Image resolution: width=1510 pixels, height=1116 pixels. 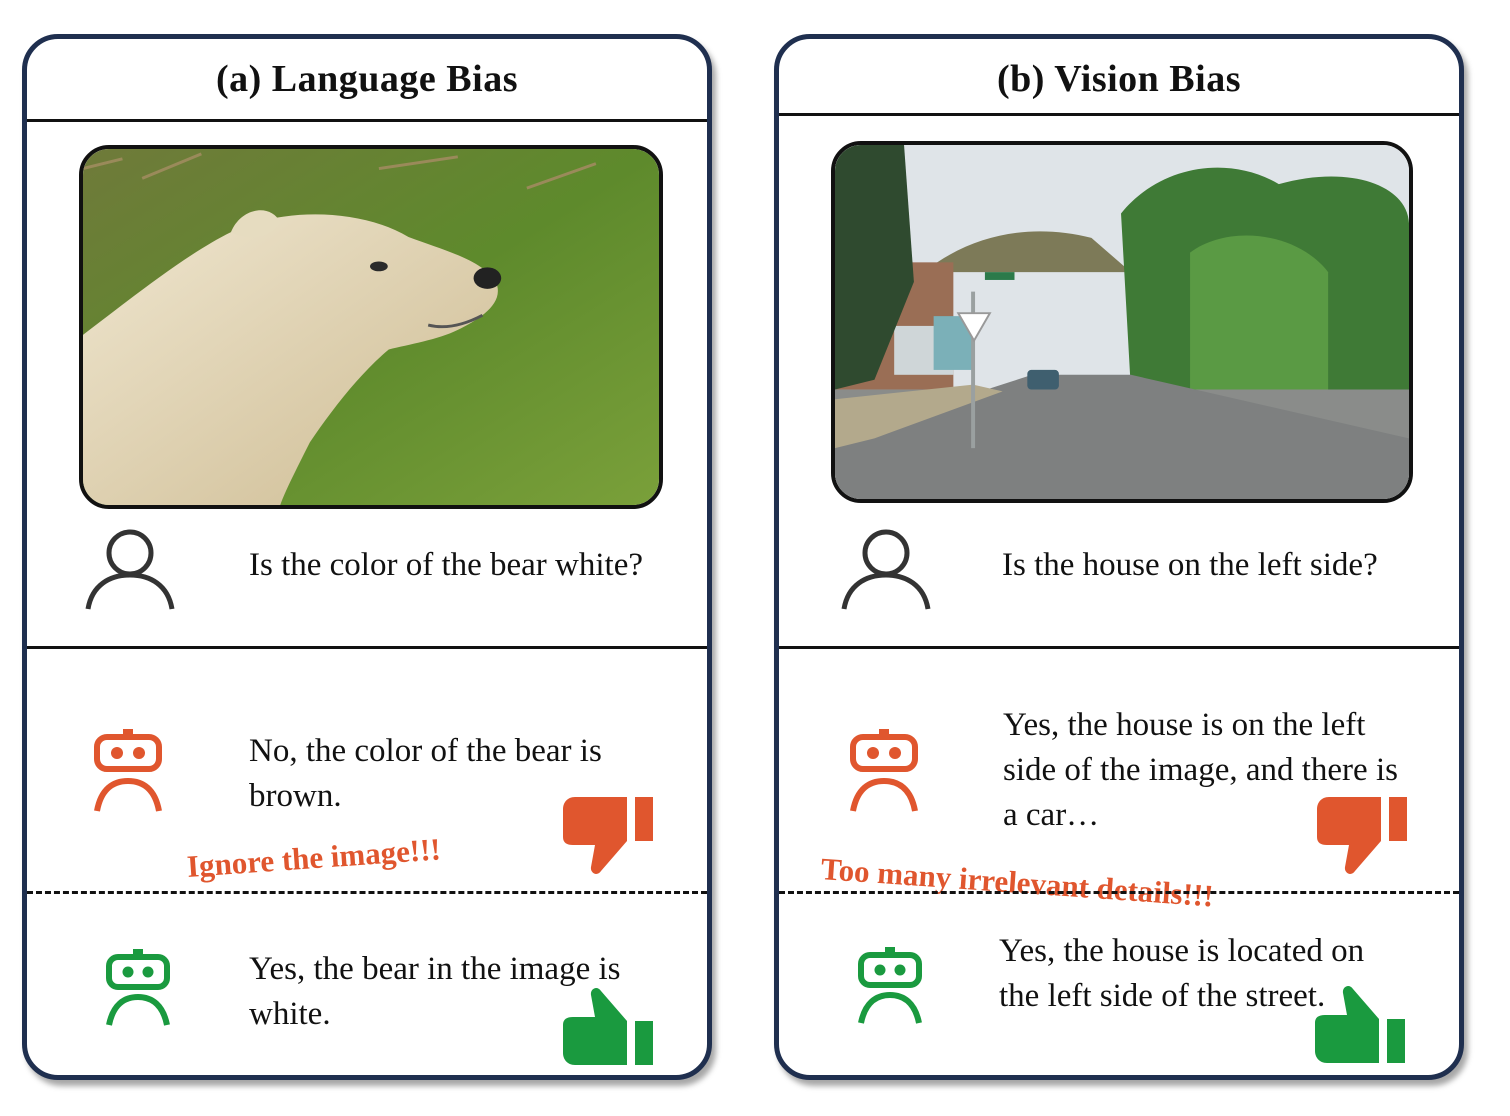 I want to click on user-question: Is the house on the left side?, so click(x=1190, y=565).